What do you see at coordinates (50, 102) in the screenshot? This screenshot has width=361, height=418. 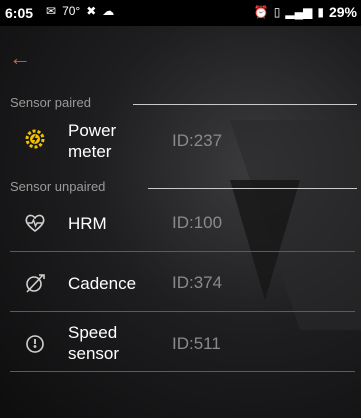 I see `section-paired-label: Sensor paired` at bounding box center [50, 102].